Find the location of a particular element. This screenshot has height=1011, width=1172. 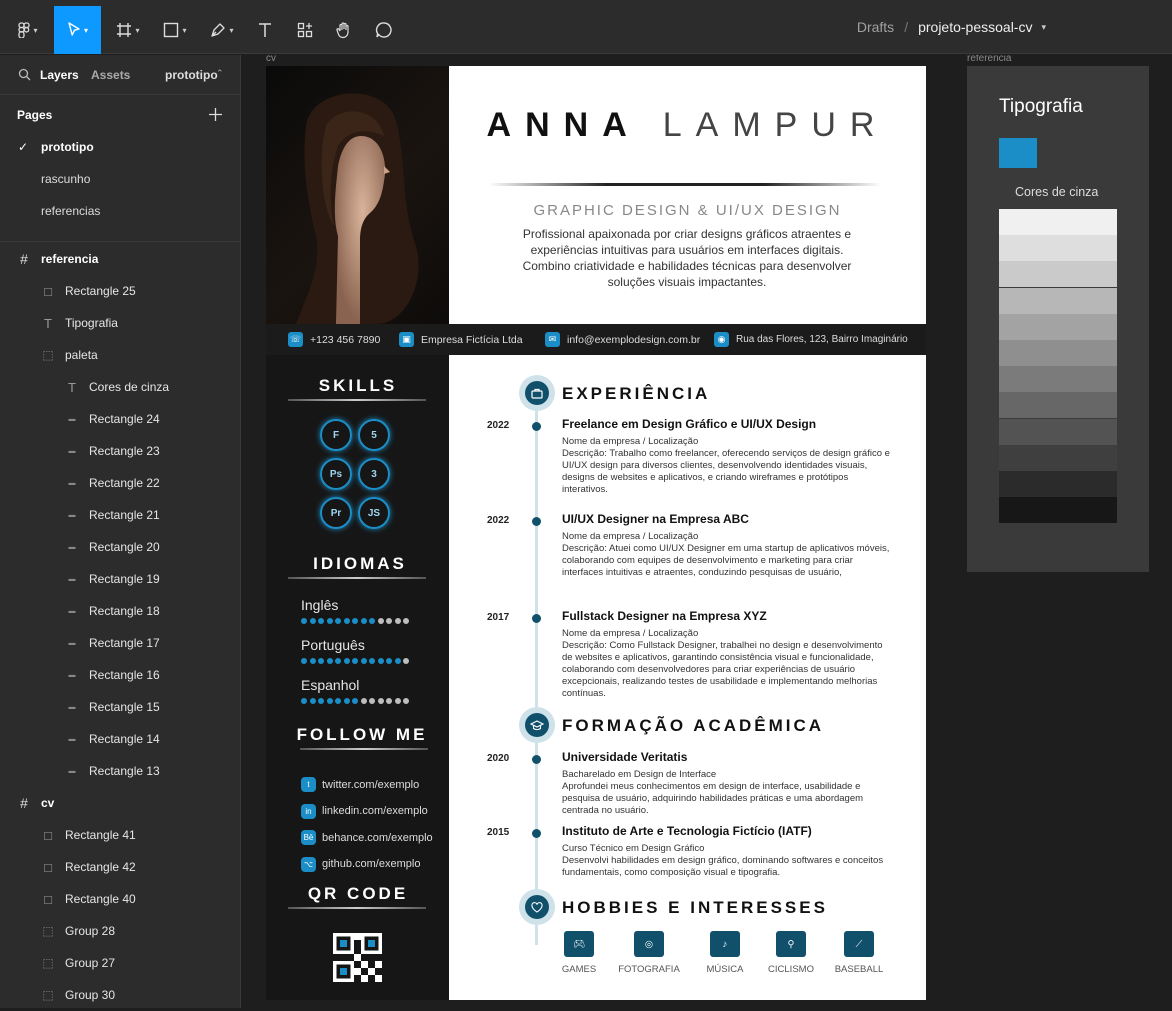

breadcrumb-drafts: Drafts is located at coordinates (875, 27).